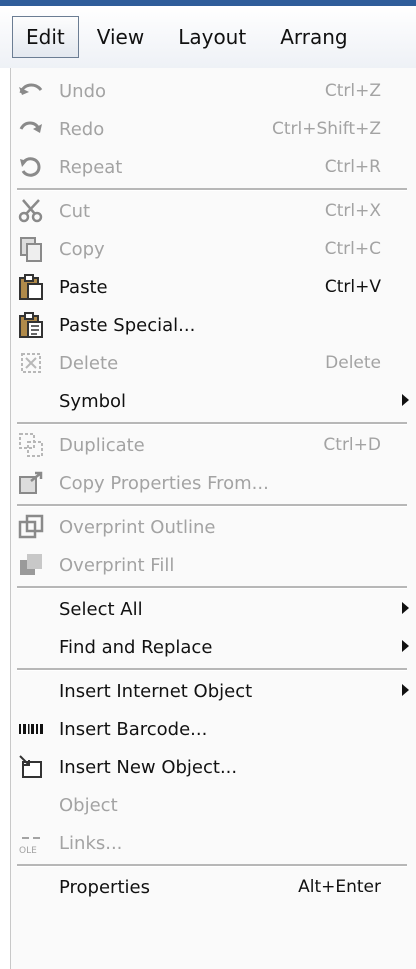 The image size is (416, 969). I want to click on menu-item-label: Symbol, so click(93, 401).